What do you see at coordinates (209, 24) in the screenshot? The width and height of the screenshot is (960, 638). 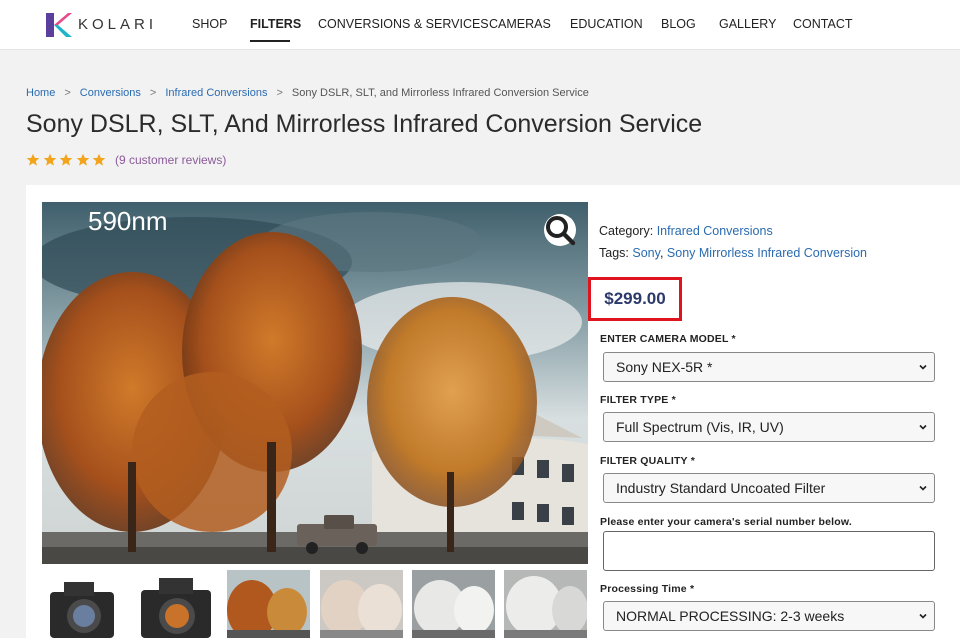 I see `nav-shop: SHOP` at bounding box center [209, 24].